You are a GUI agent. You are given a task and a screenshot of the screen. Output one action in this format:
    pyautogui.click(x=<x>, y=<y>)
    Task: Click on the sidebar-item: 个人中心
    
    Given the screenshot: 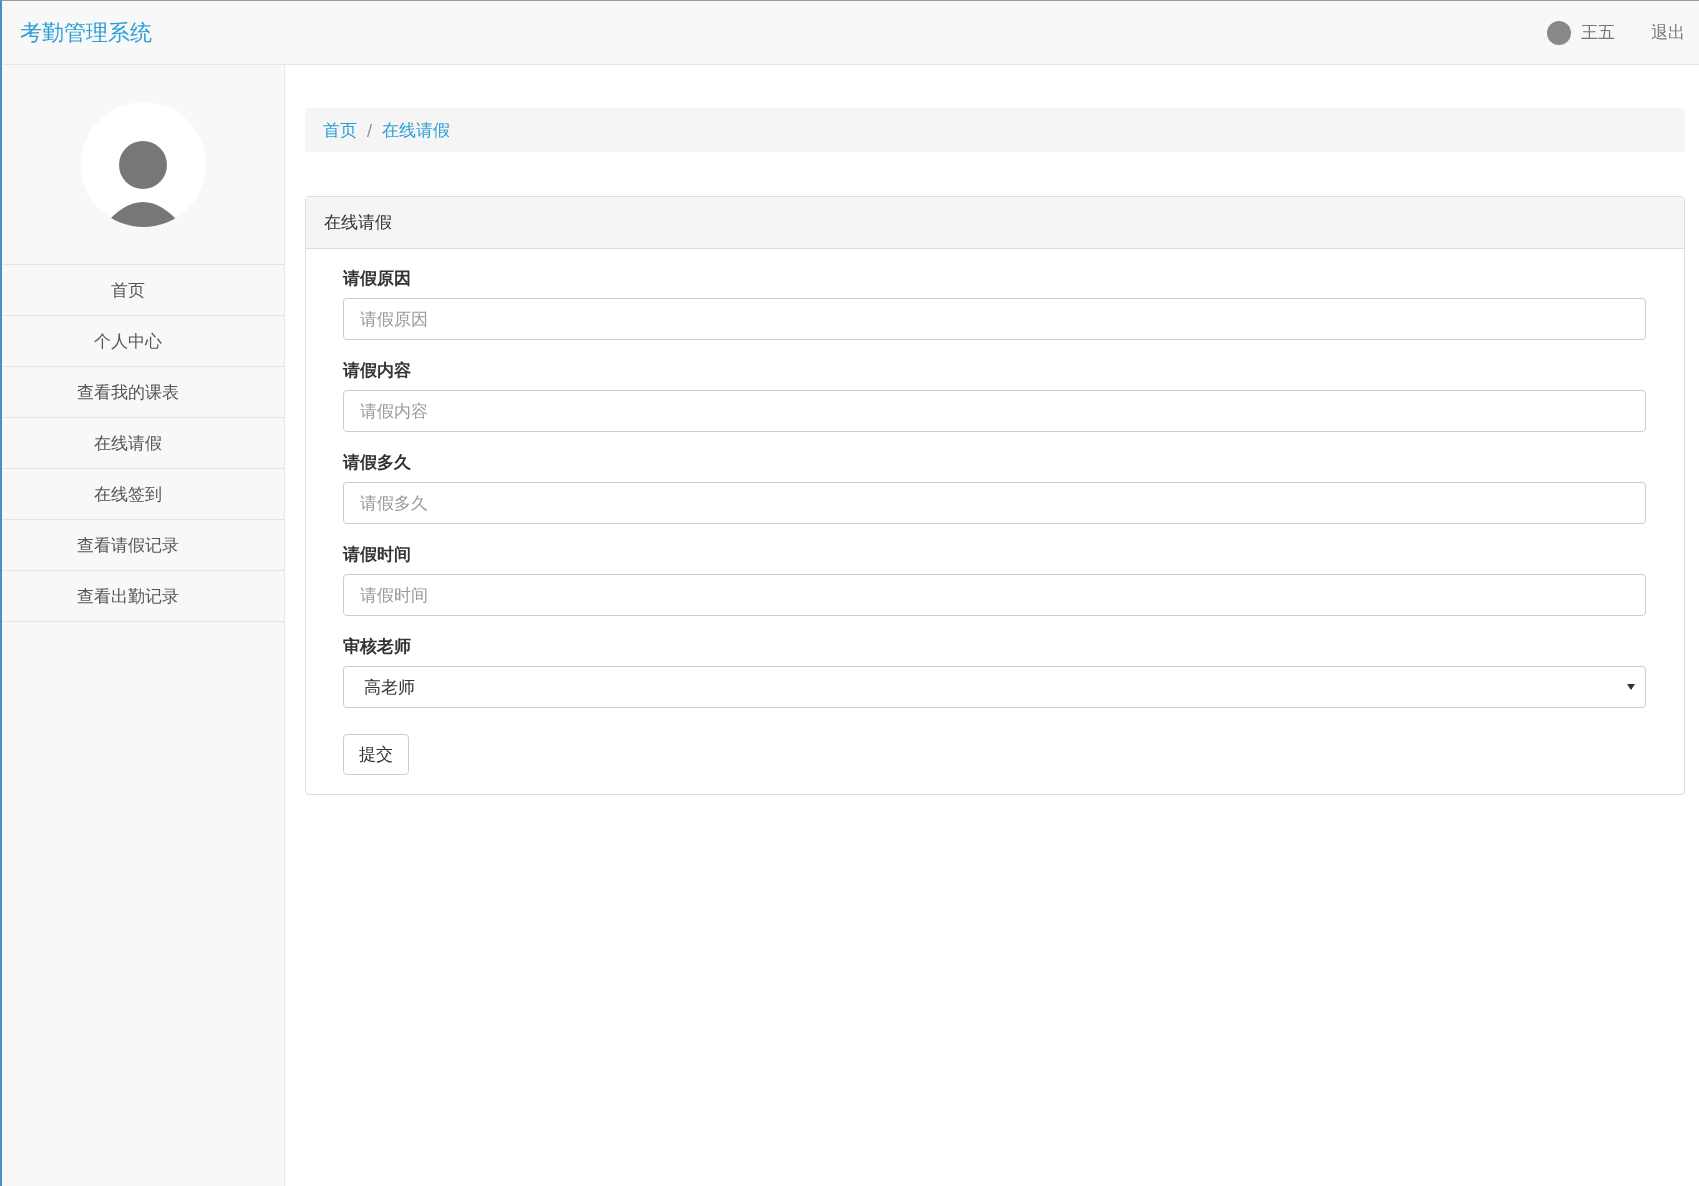 What is the action you would take?
    pyautogui.click(x=143, y=341)
    